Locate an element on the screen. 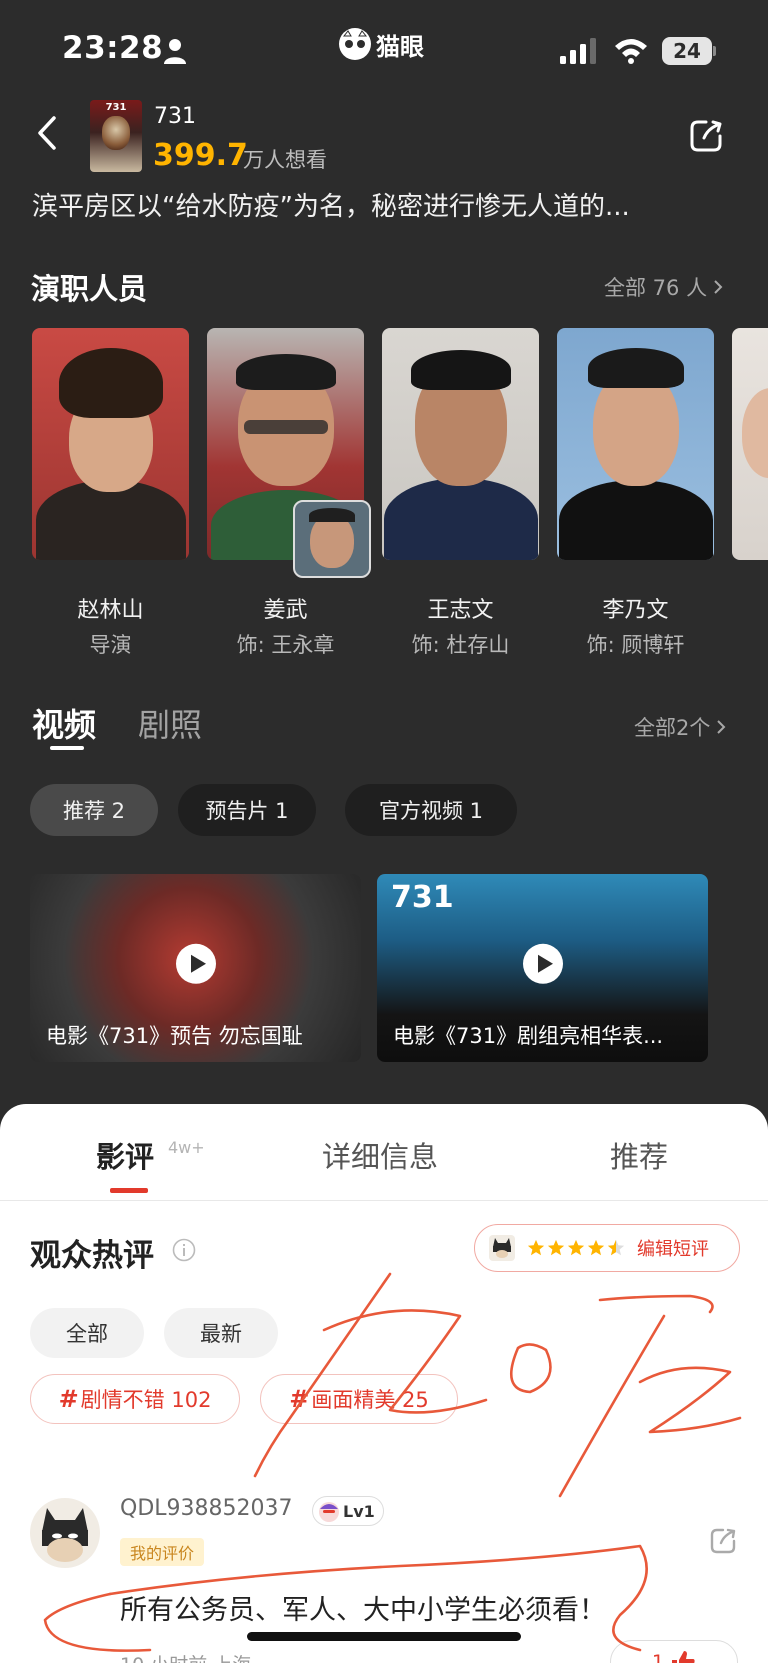 This screenshot has height=1663, width=768. cast-name: 姜武 is located at coordinates (285, 610).